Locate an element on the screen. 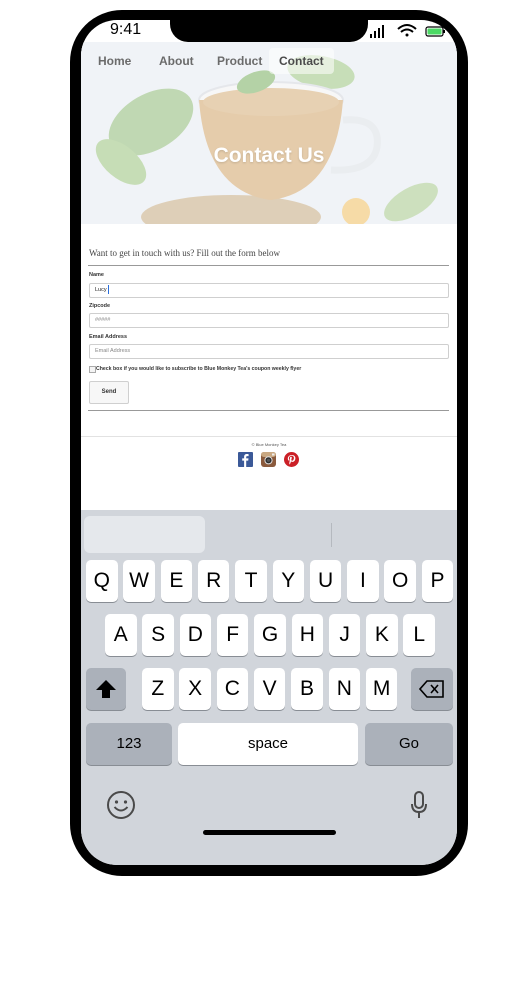  name-input: Lucy is located at coordinates (269, 290).